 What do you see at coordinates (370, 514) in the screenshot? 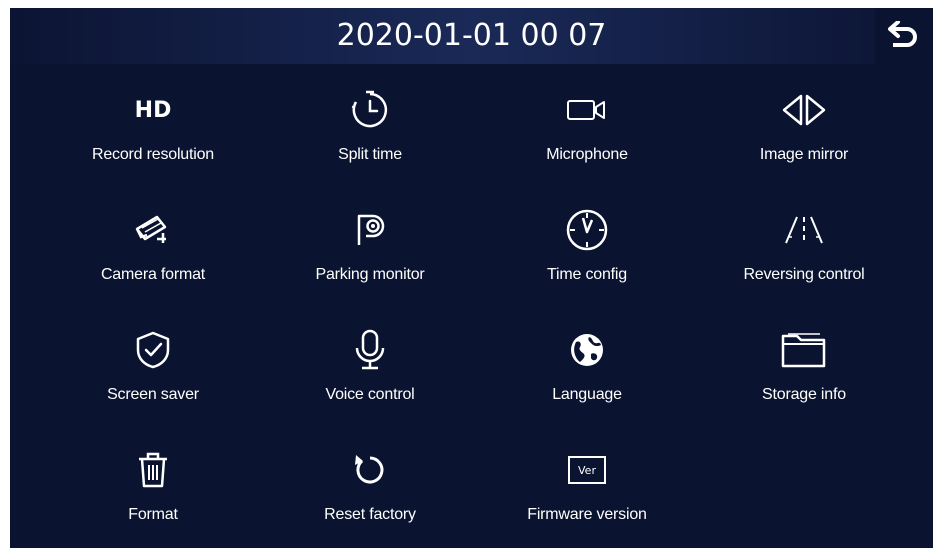
I see `menu-item-label: Reset factory` at bounding box center [370, 514].